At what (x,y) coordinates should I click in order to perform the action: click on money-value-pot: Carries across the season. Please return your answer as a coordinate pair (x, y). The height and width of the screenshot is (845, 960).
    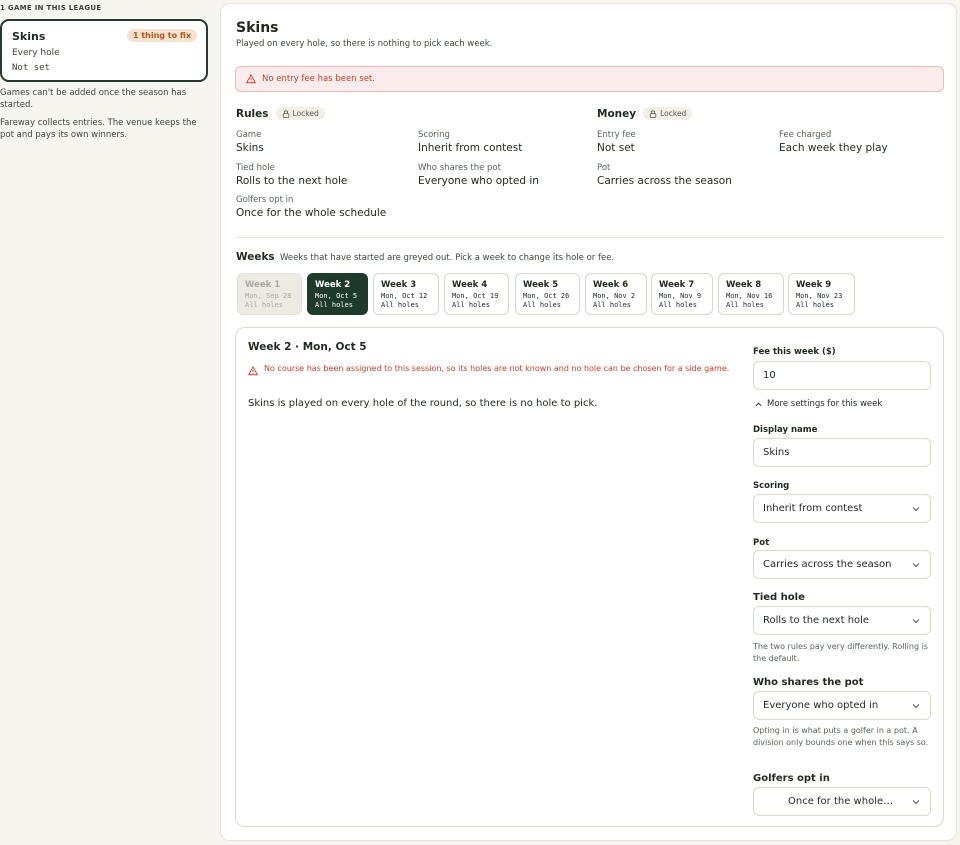
    Looking at the image, I should click on (664, 181).